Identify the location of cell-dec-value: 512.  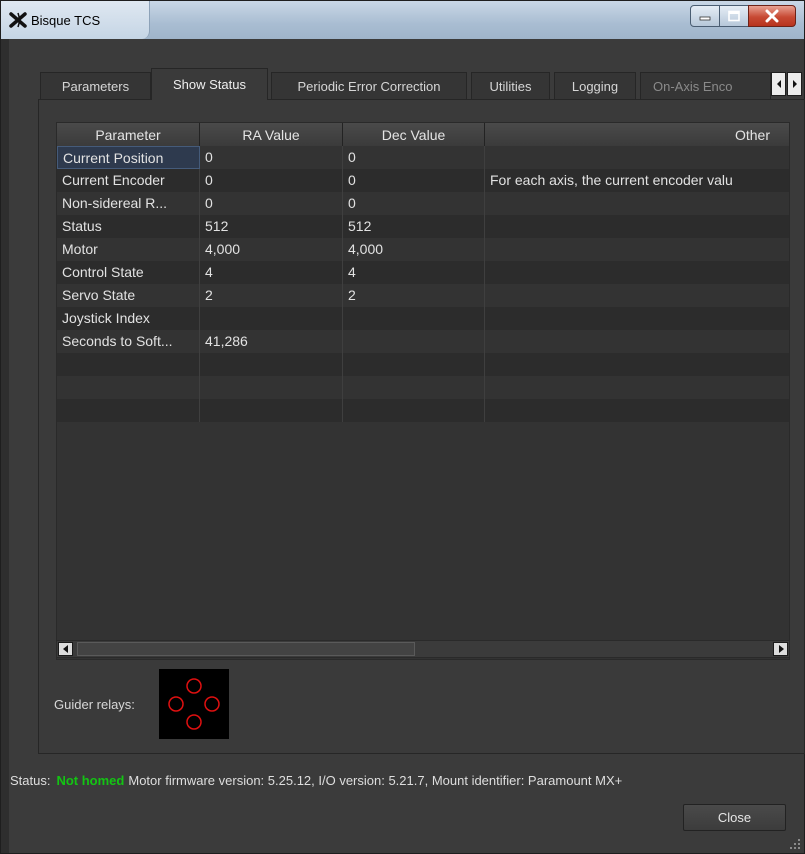
(414, 226).